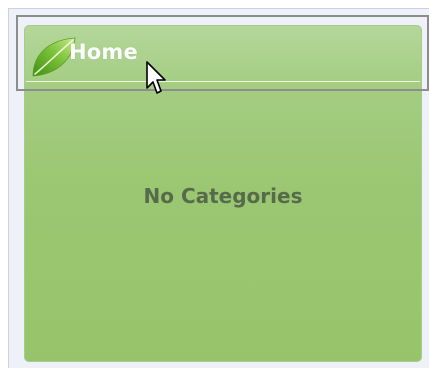 This screenshot has width=429, height=368. What do you see at coordinates (156, 77) in the screenshot?
I see `mouse-cursor-icon` at bounding box center [156, 77].